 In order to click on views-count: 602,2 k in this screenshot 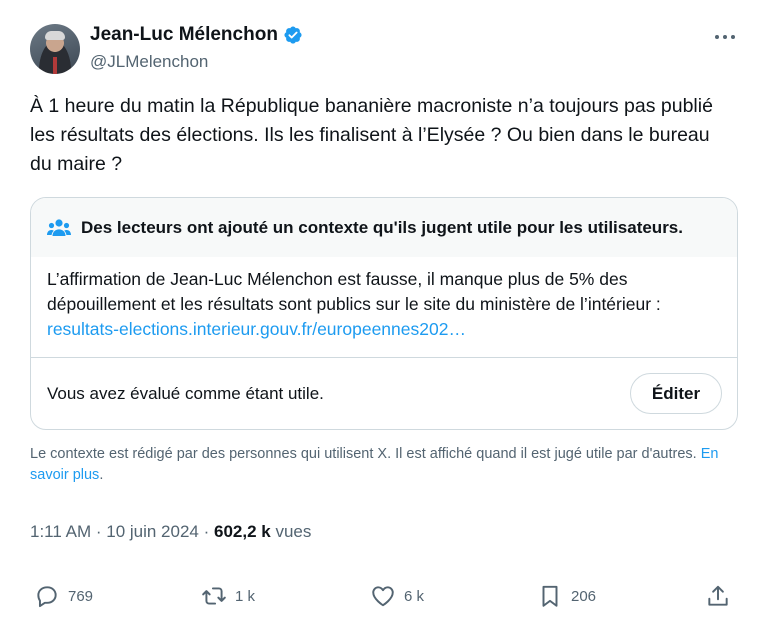, I will do `click(242, 531)`.